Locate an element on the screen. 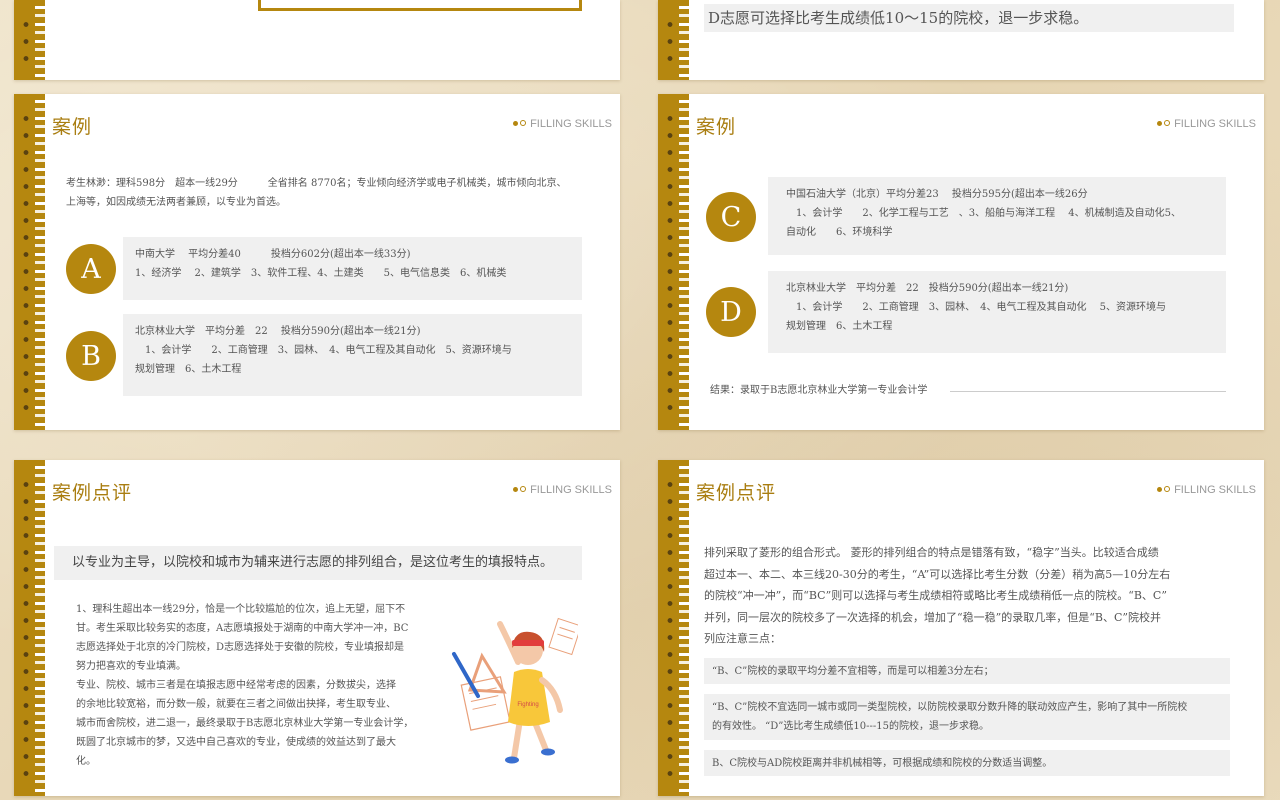 This screenshot has height=800, width=1280. case-result: 结果：录取于B志愿北京林业大学第一专业会计学 is located at coordinates (819, 390).